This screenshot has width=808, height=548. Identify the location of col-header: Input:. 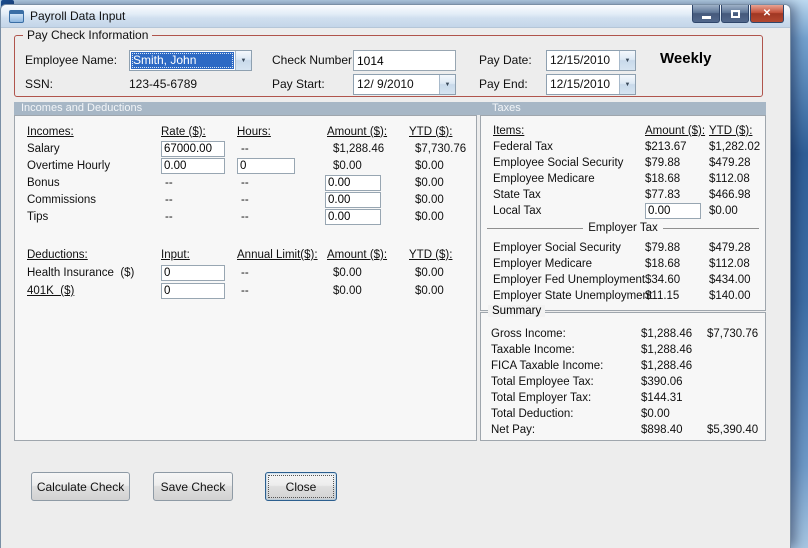
(175, 255).